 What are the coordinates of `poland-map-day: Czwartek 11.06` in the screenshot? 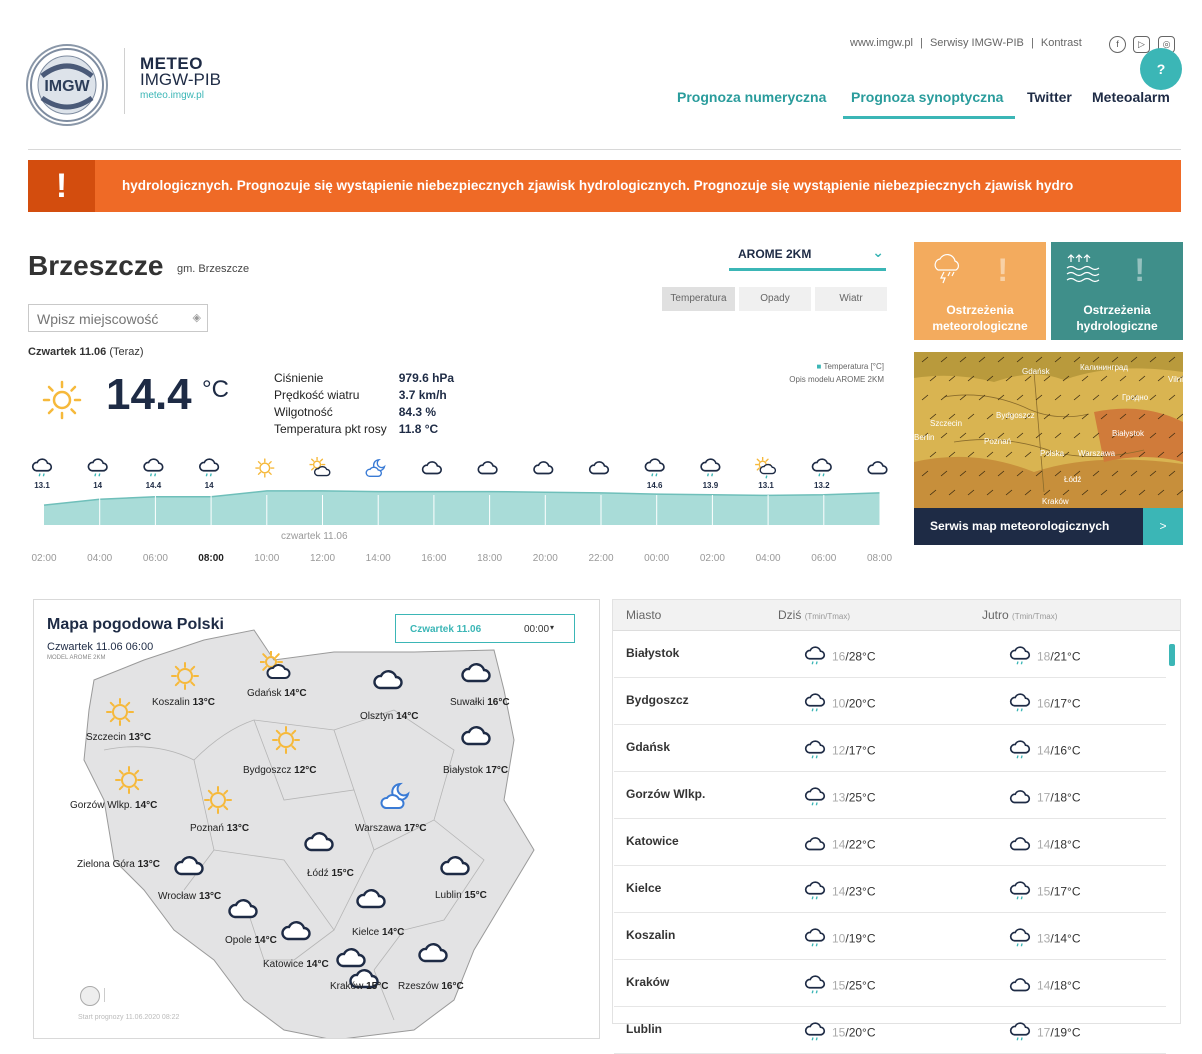 It's located at (446, 629).